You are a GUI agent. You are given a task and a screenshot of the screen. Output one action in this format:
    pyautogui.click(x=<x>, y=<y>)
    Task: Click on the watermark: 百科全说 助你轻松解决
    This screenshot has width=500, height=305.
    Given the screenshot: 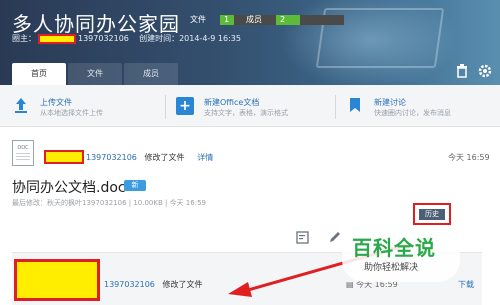 What is the action you would take?
    pyautogui.click(x=401, y=254)
    